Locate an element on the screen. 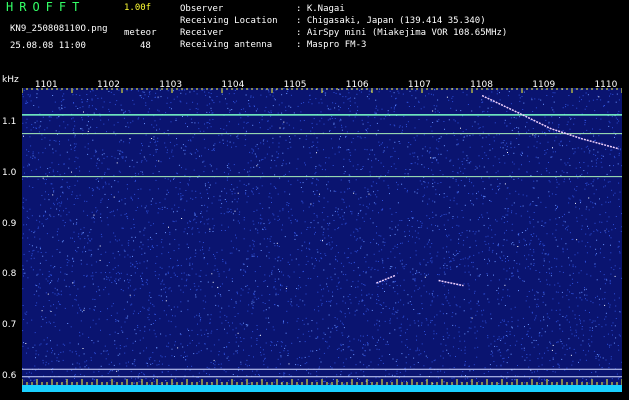  antenna-label: Receiving antenna is located at coordinates (226, 45).